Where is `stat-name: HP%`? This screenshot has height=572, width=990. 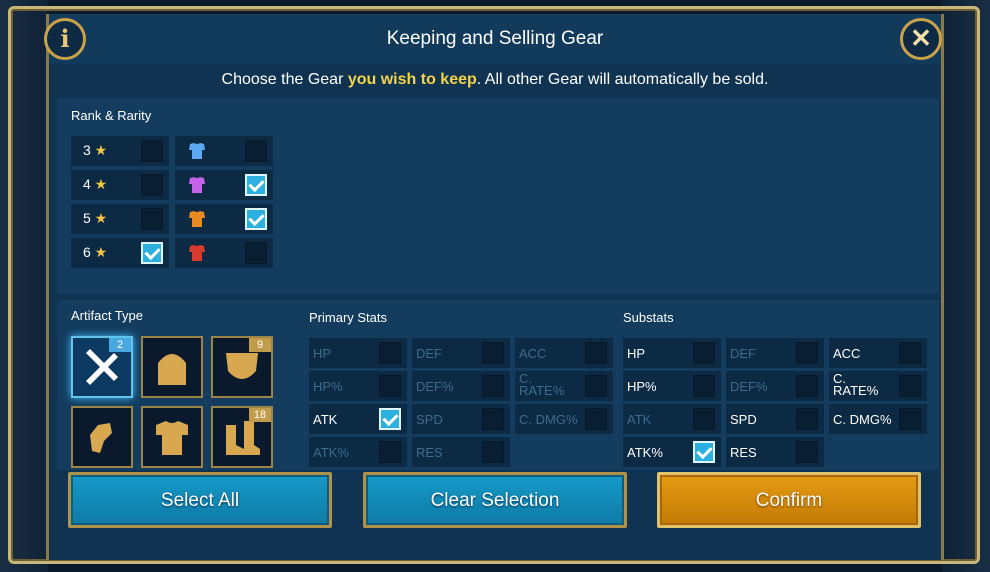
stat-name: HP% is located at coordinates (642, 386).